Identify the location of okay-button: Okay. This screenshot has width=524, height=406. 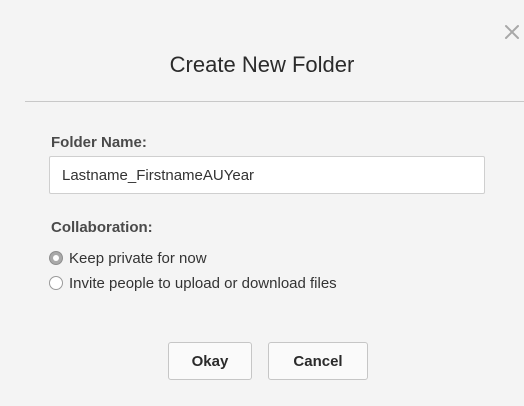
(210, 361).